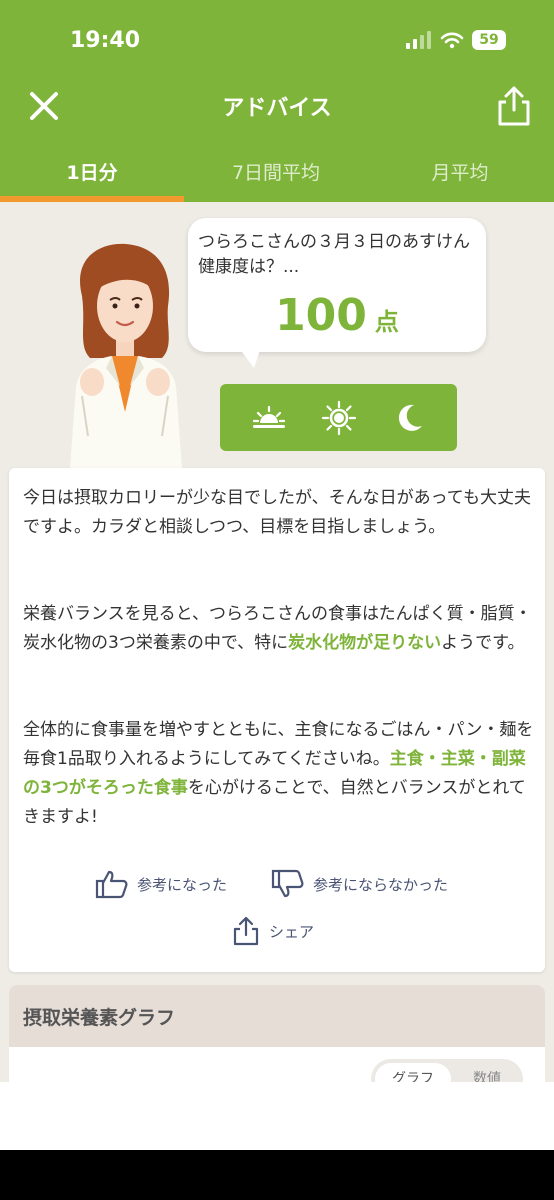 This screenshot has height=1200, width=554. What do you see at coordinates (418, 40) in the screenshot?
I see `signal-icon` at bounding box center [418, 40].